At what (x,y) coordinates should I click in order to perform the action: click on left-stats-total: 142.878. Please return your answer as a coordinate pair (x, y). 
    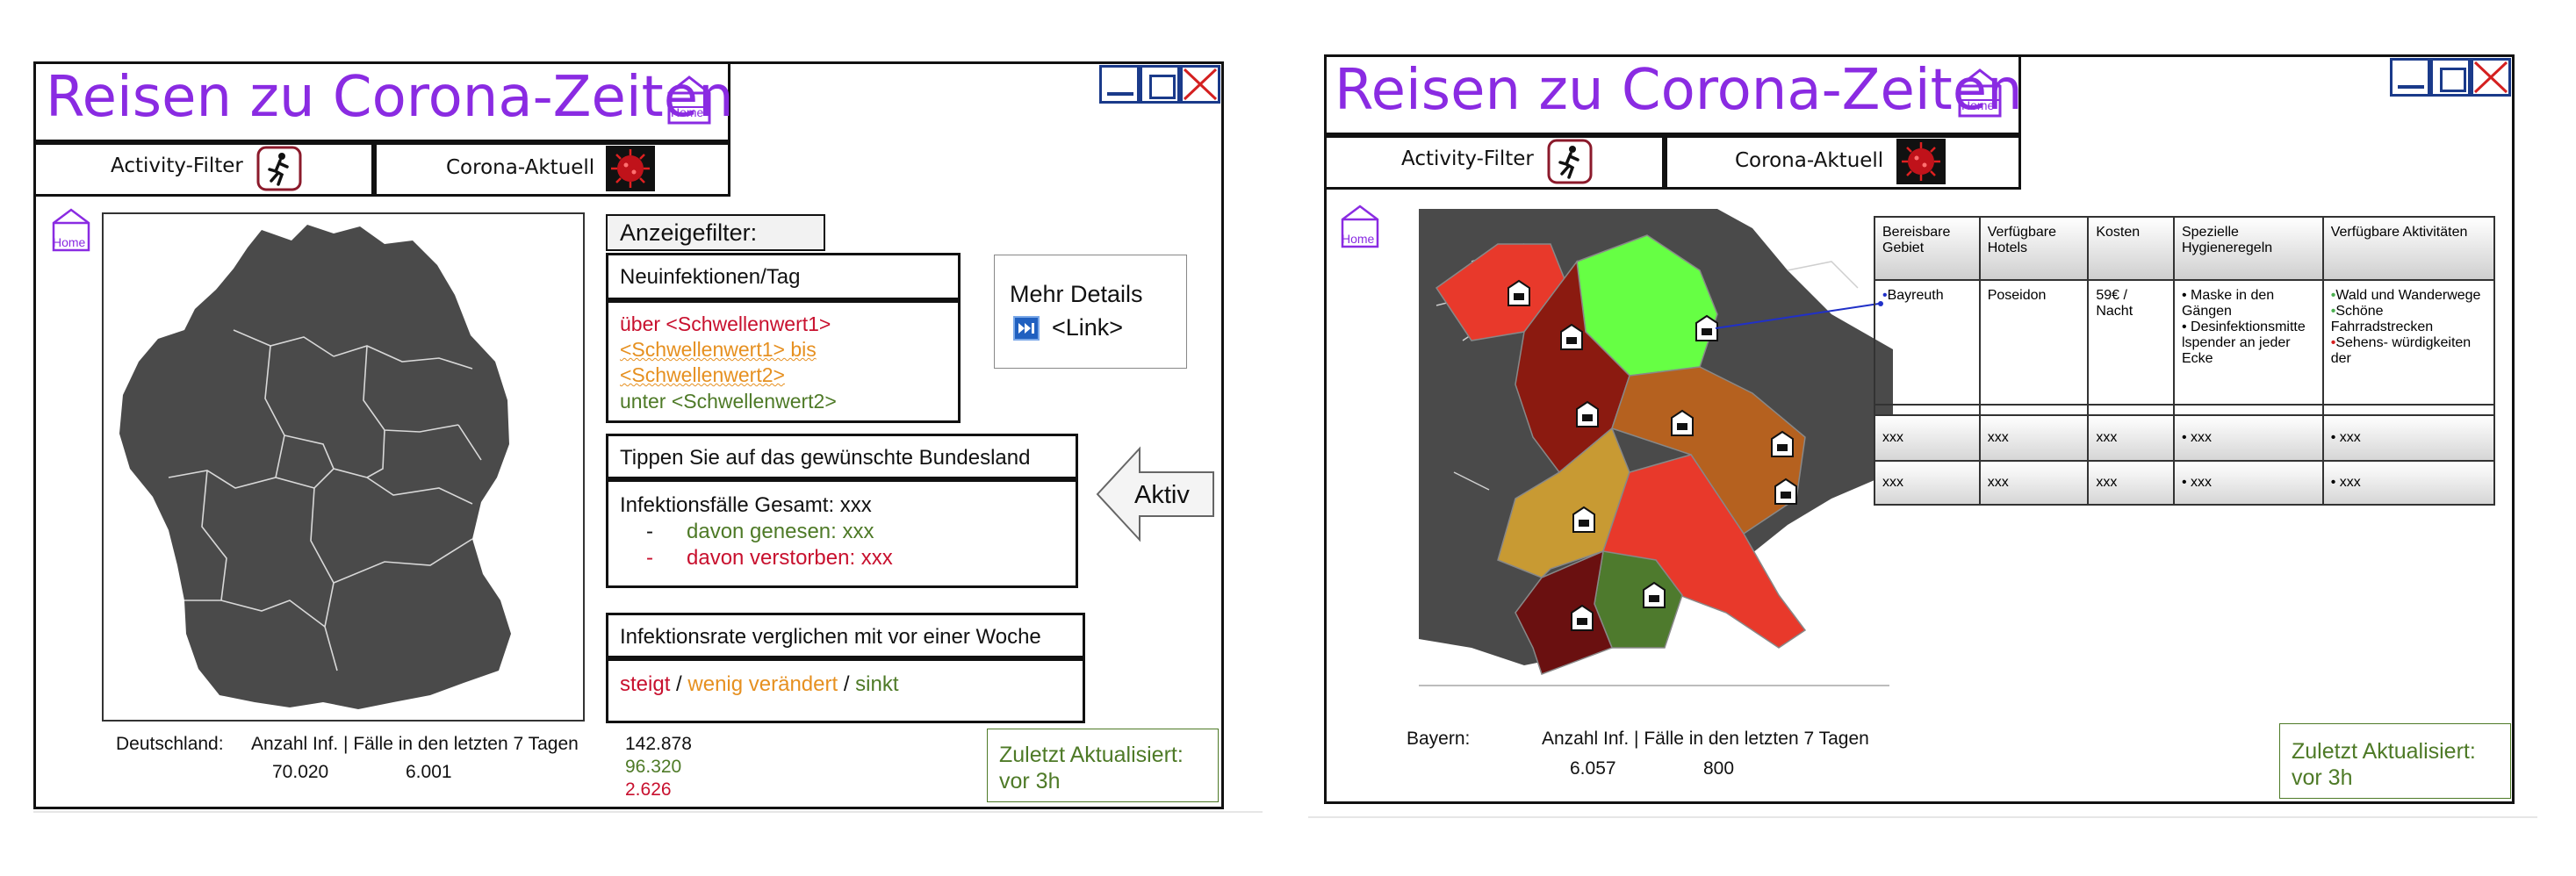
    Looking at the image, I should click on (658, 744).